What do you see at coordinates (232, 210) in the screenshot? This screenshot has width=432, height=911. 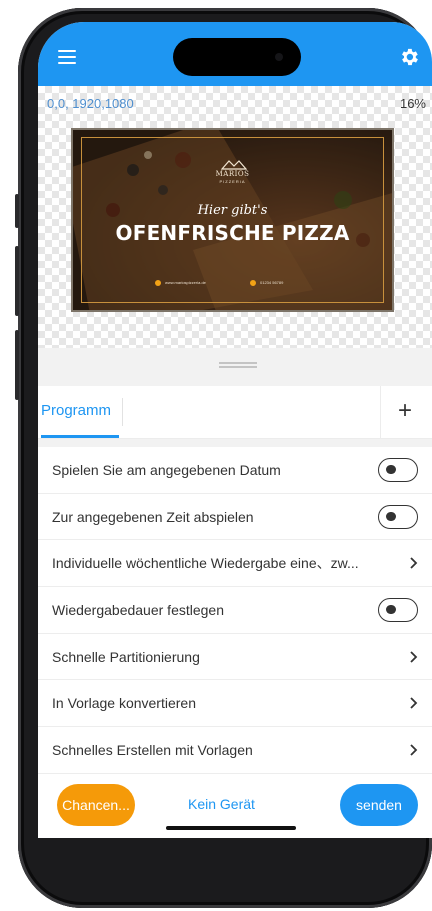 I see `poster-script-line: Hier gibt's` at bounding box center [232, 210].